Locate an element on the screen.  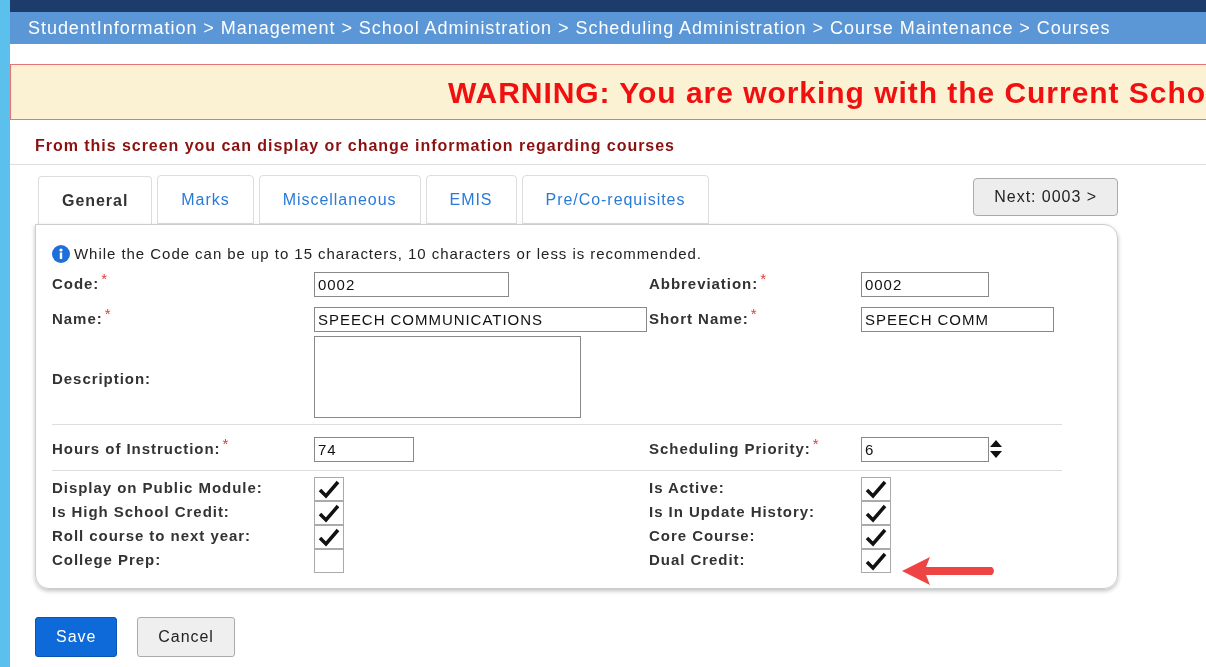
checkbox-label: Is Active: is located at coordinates (687, 488).